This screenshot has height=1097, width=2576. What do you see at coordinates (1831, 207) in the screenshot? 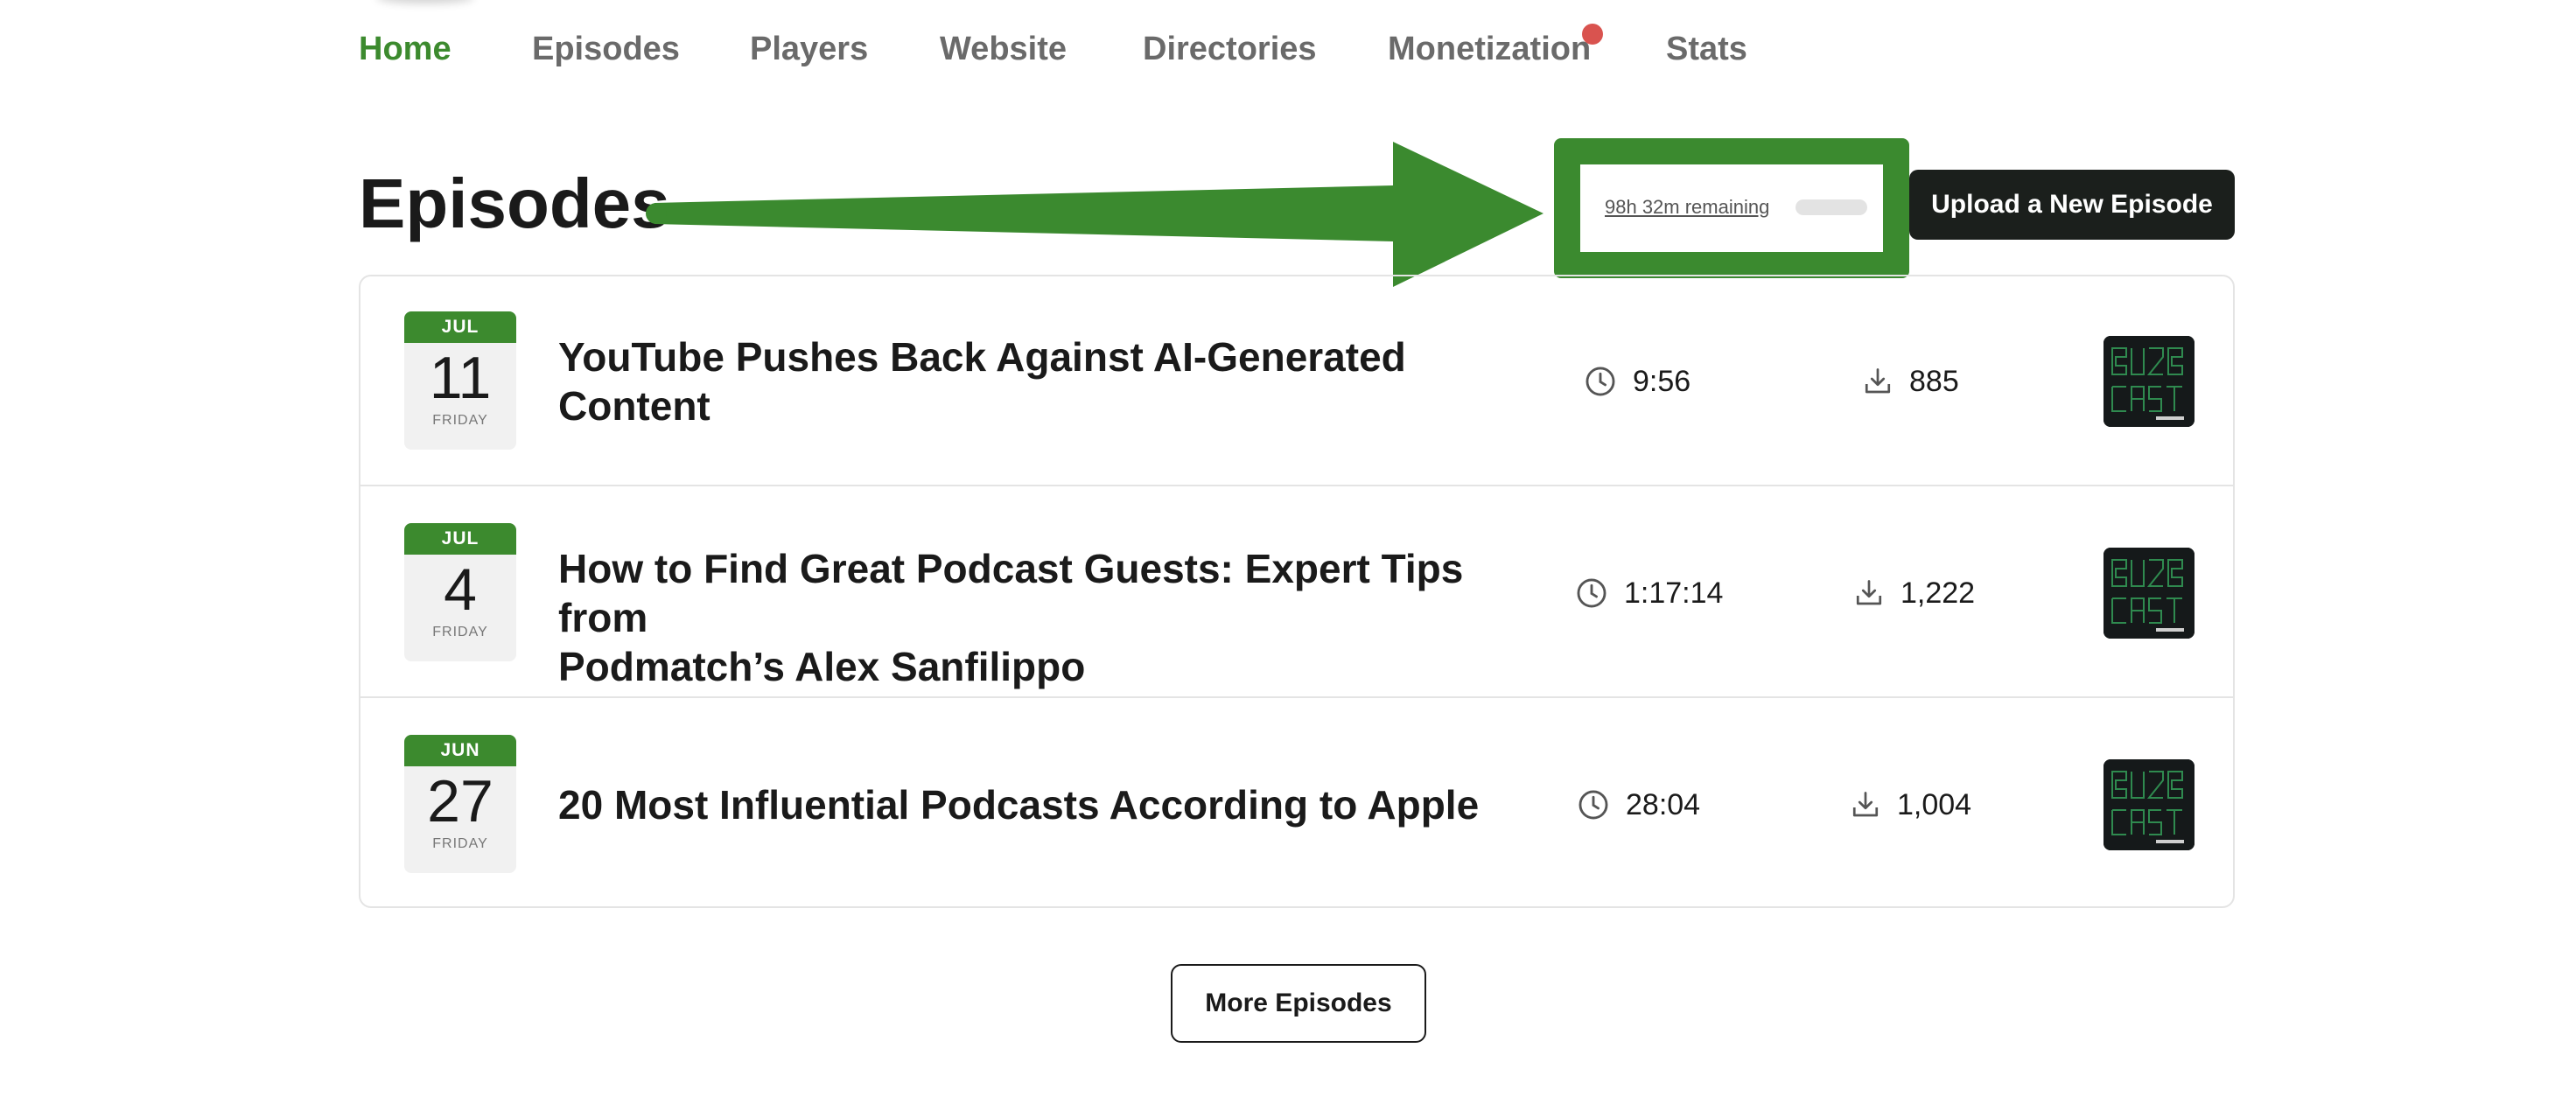
I see `storage-progress-bar` at bounding box center [1831, 207].